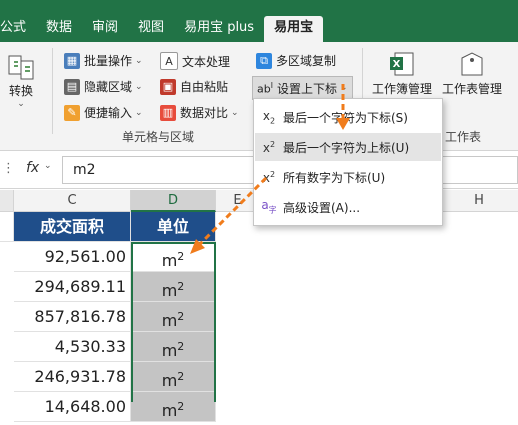  I want to click on col-header-d: D, so click(173, 201).